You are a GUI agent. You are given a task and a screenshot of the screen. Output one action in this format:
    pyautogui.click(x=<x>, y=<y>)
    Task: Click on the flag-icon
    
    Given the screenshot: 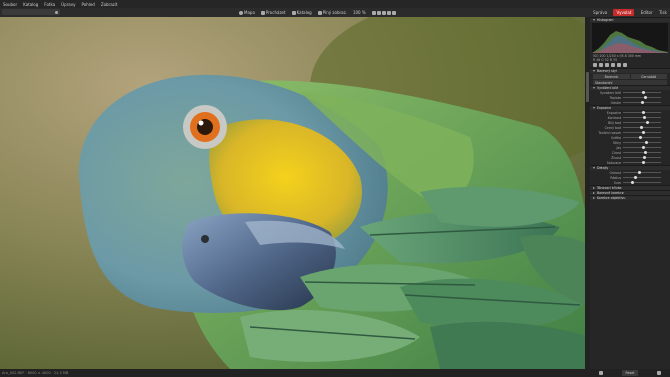 What is the action you would take?
    pyautogui.click(x=383, y=12)
    